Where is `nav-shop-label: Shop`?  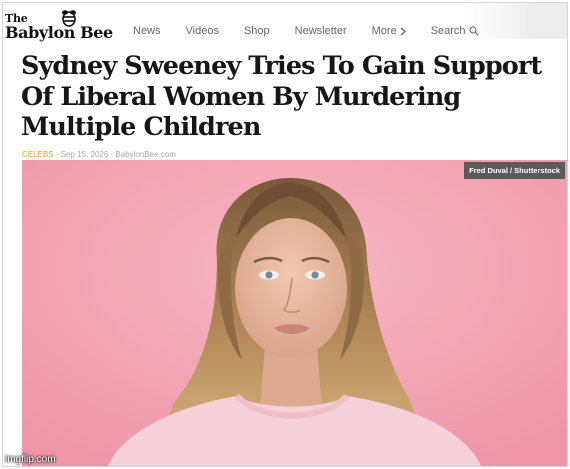
nav-shop-label: Shop is located at coordinates (256, 31).